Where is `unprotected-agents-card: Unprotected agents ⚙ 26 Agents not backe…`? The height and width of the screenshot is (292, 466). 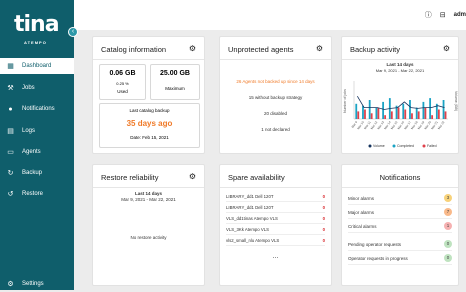
unprotected-agents-card: Unprotected agents ⚙ 26 Agents not backe… is located at coordinates (275, 95).